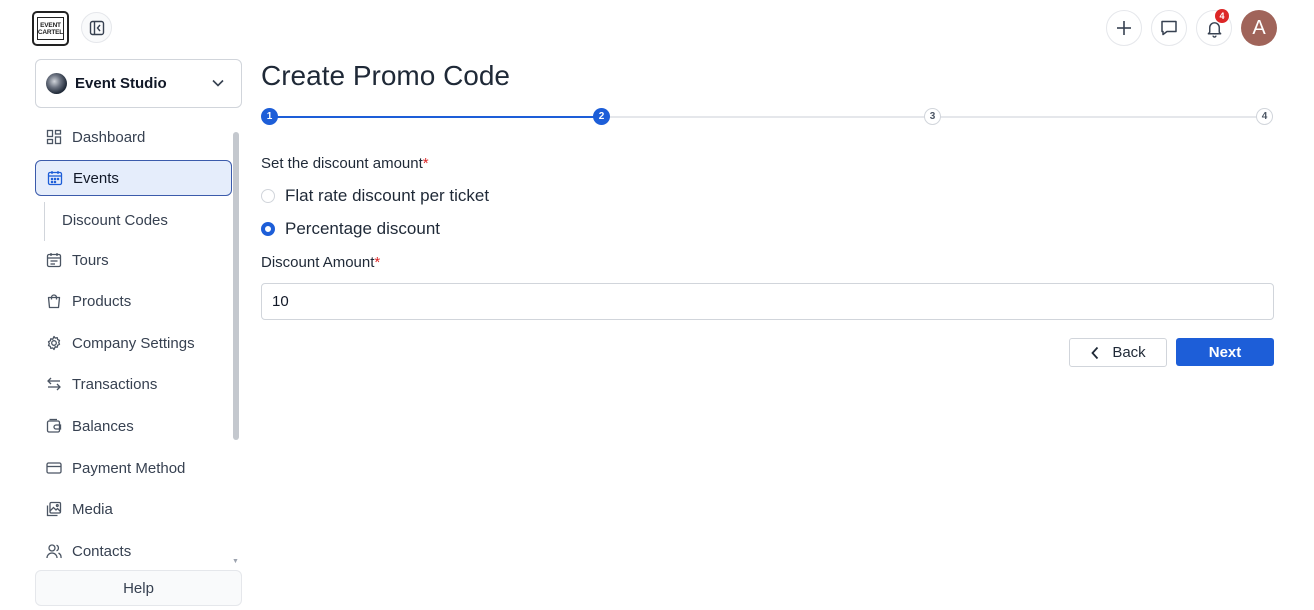  What do you see at coordinates (268, 196) in the screenshot?
I see `flat-rate-radio` at bounding box center [268, 196].